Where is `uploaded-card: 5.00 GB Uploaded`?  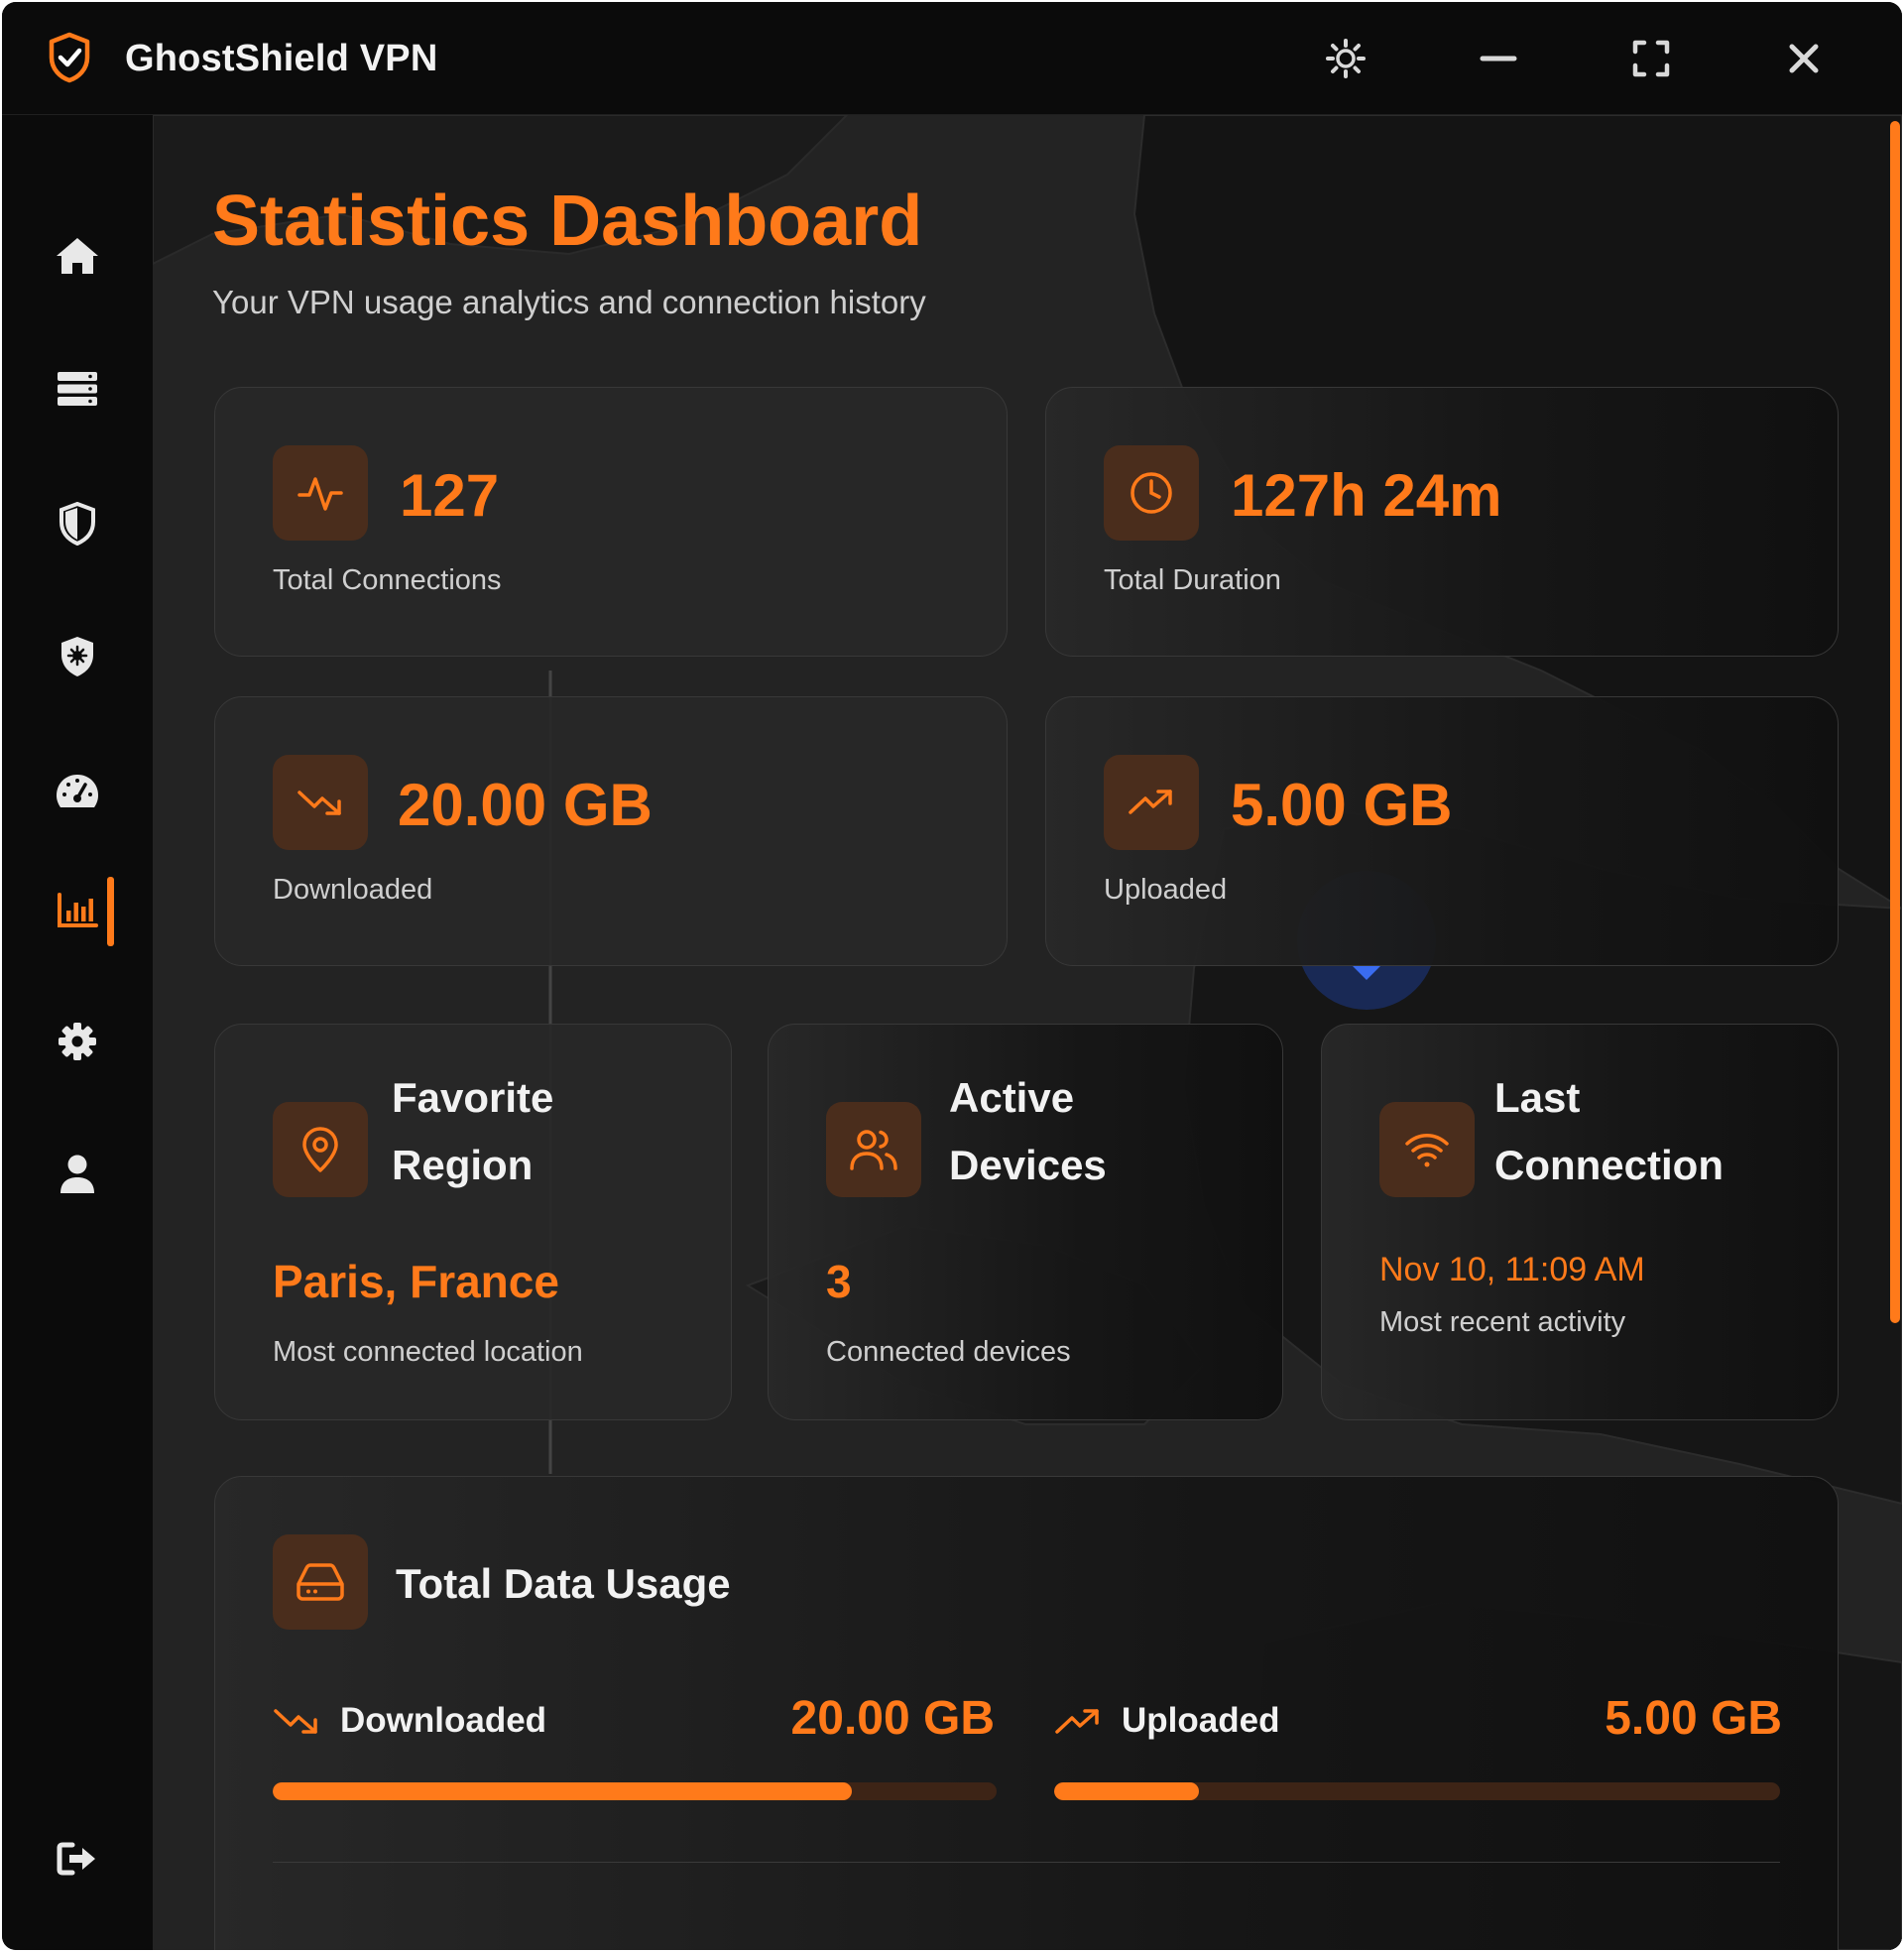 uploaded-card: 5.00 GB Uploaded is located at coordinates (1442, 831).